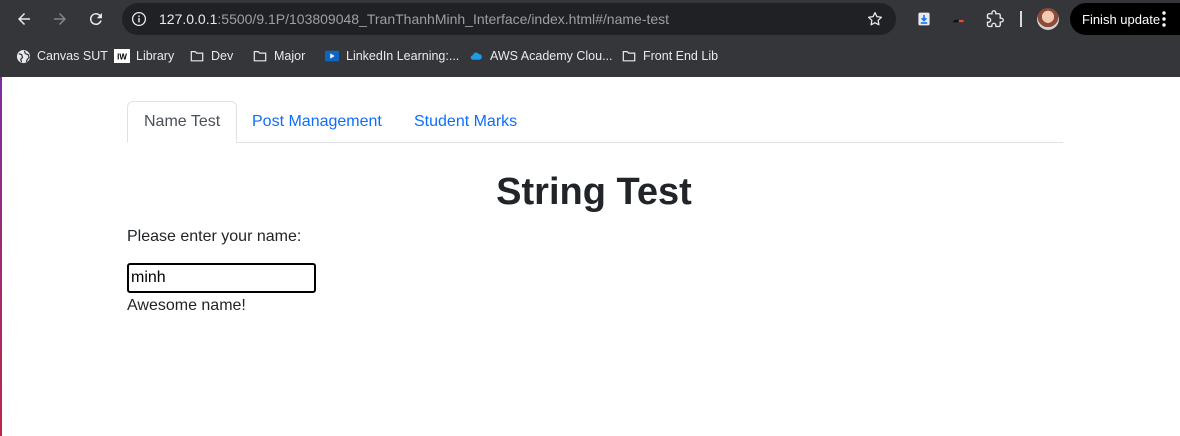 The height and width of the screenshot is (436, 1180). Describe the element at coordinates (214, 236) in the screenshot. I see `name-prompt-label: Please enter your name:` at that location.